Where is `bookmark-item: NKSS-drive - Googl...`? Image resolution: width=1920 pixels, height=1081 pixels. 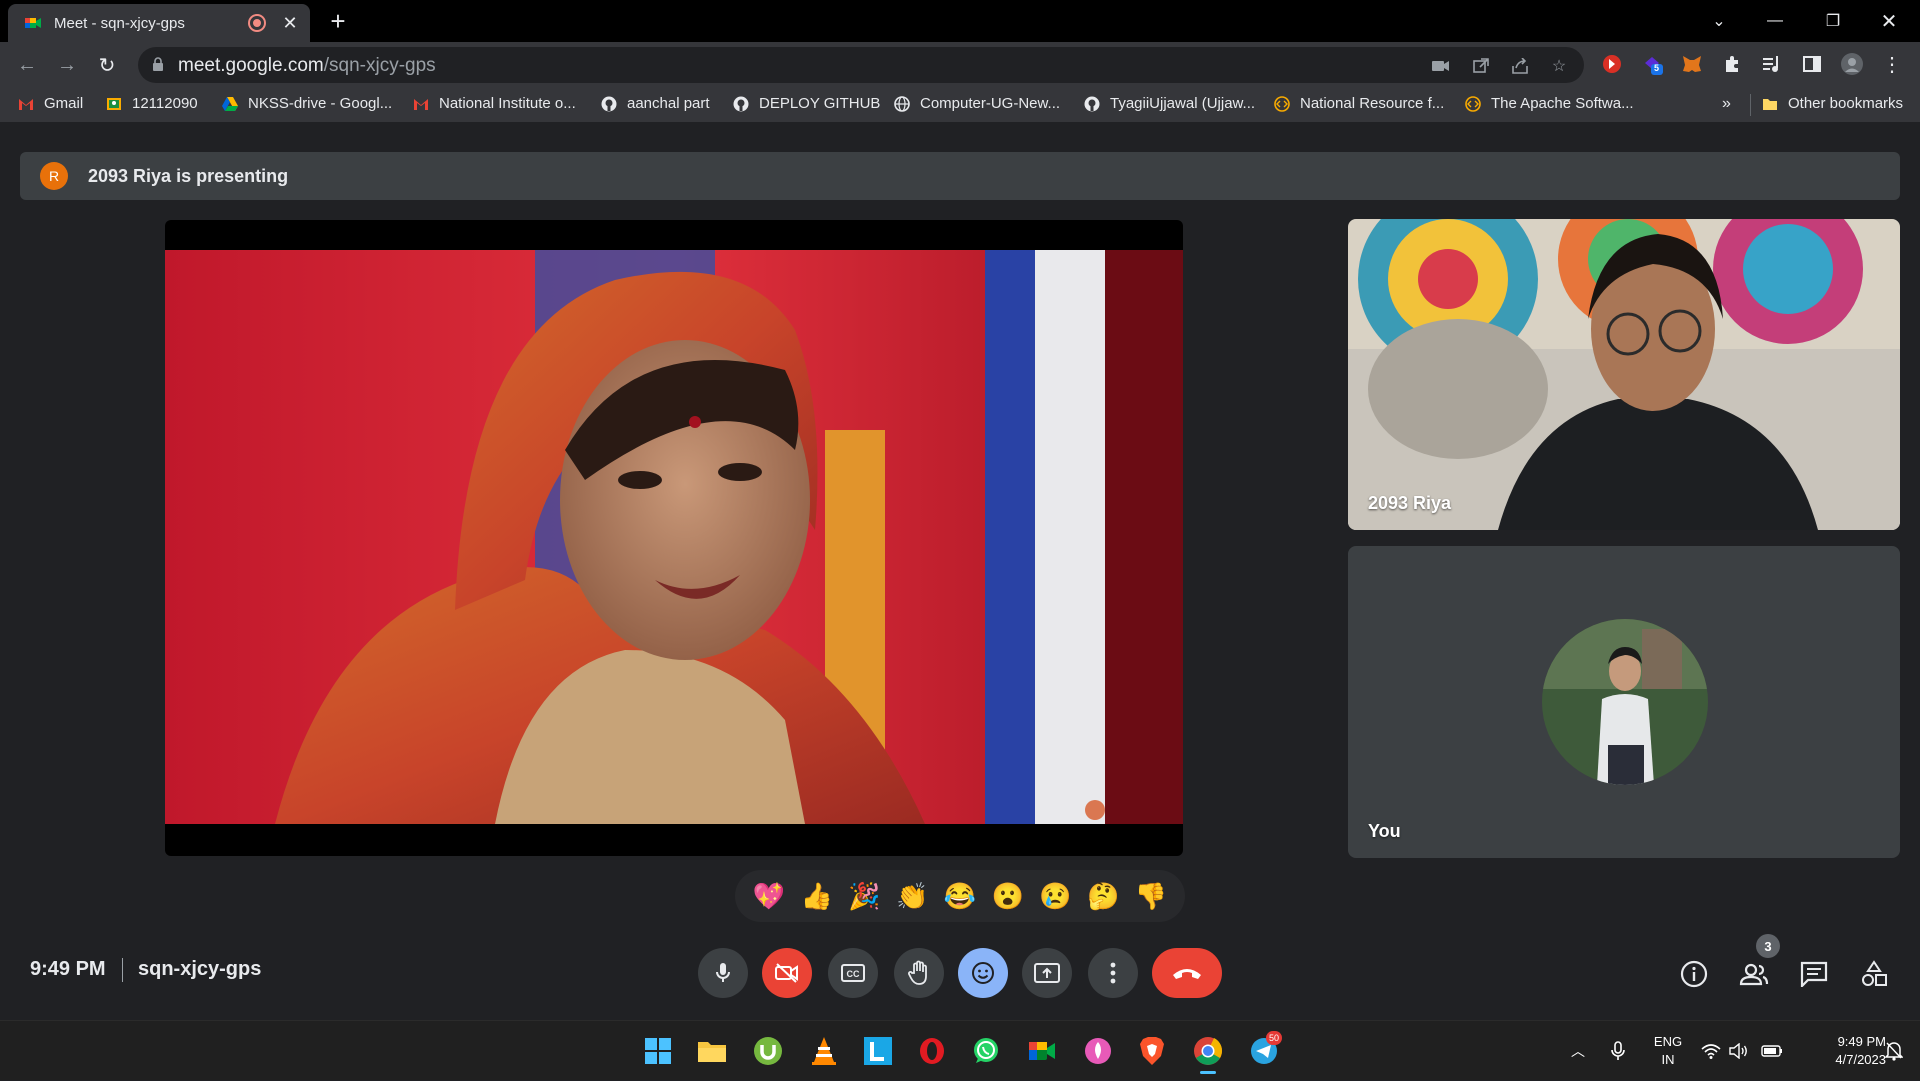
bookmark-item: NKSS-drive - Googl... is located at coordinates (307, 103).